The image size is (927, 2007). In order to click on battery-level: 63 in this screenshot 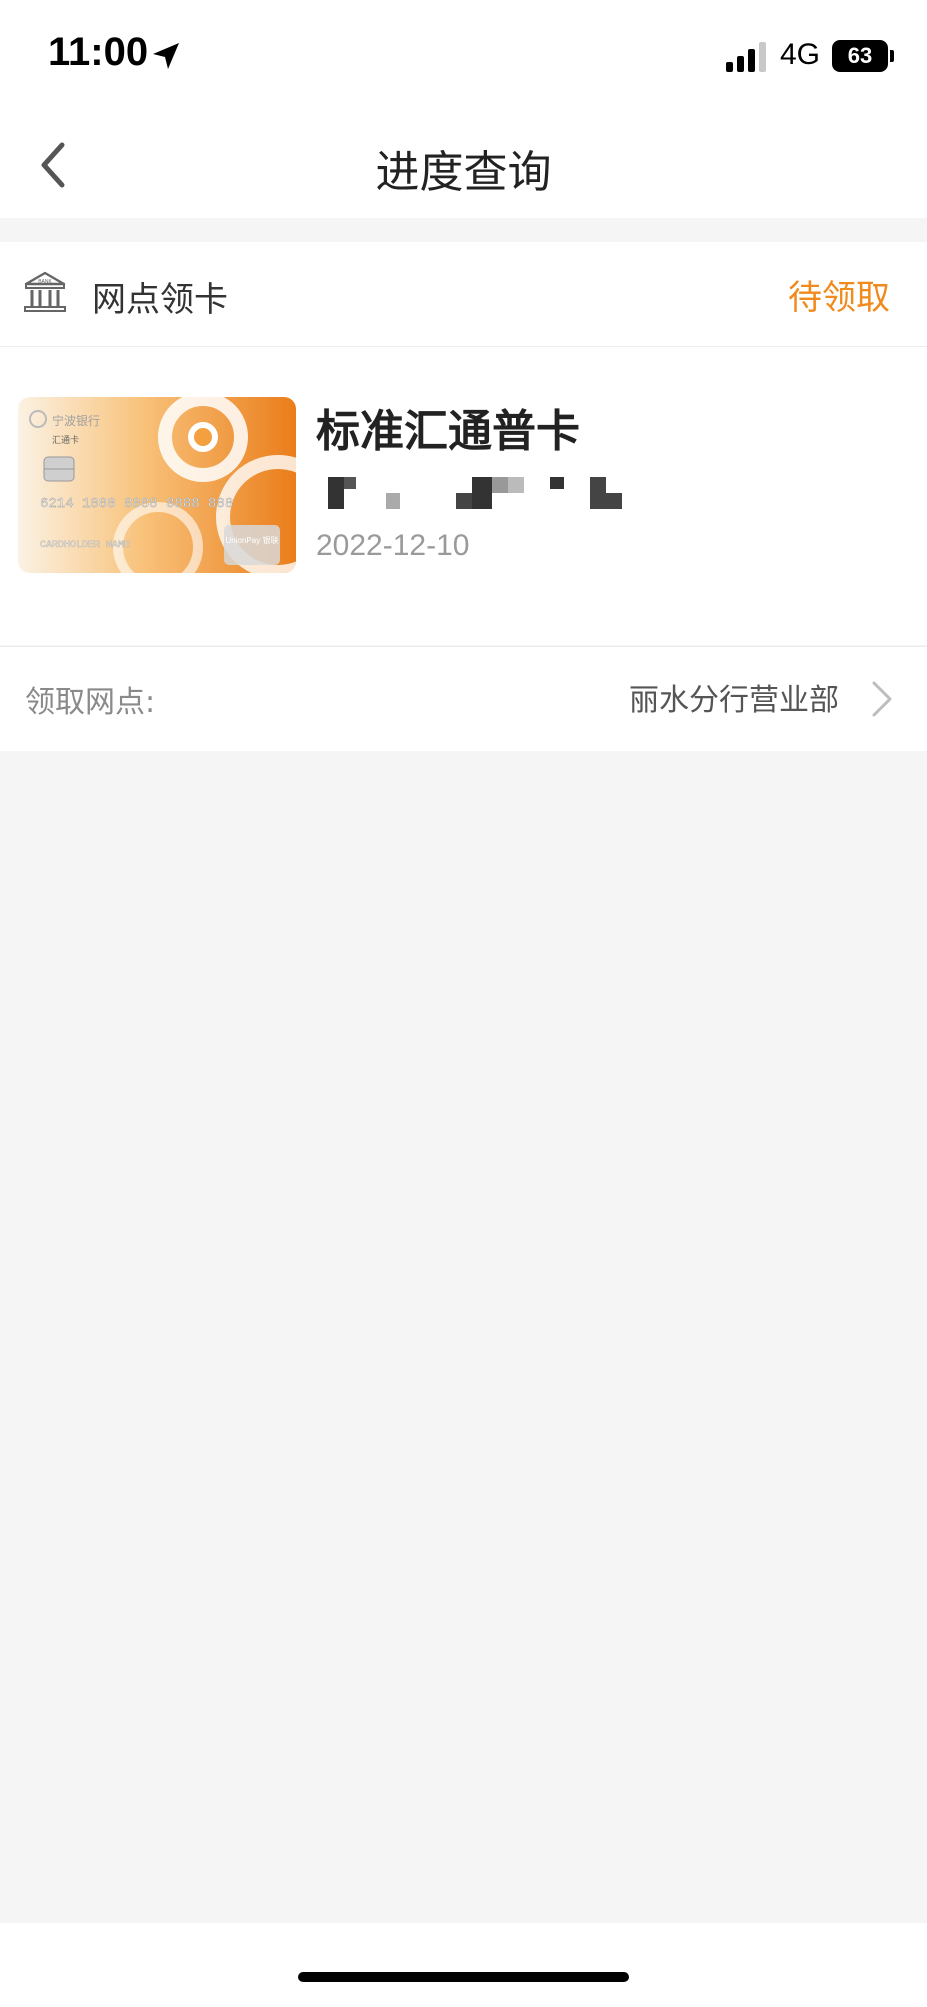, I will do `click(860, 55)`.